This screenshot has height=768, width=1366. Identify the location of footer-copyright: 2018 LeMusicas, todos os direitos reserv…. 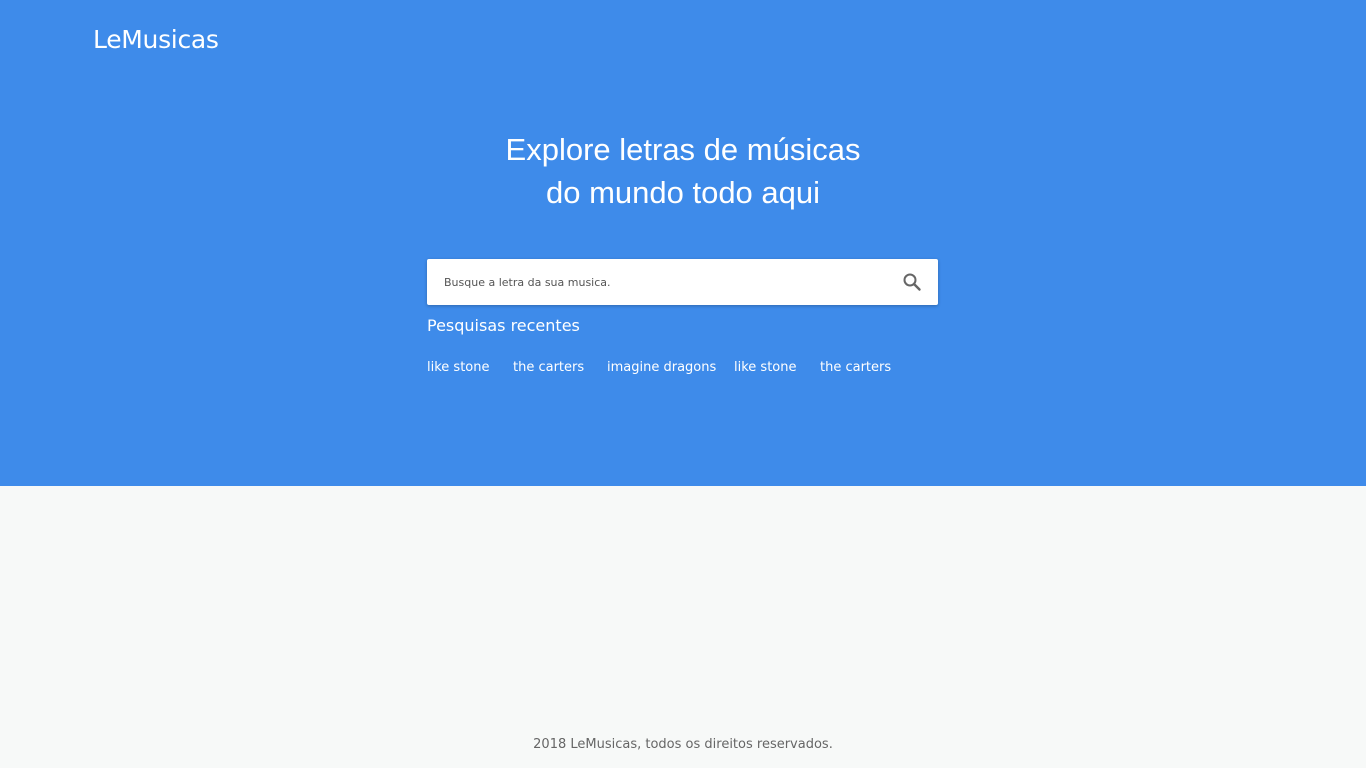
(683, 744).